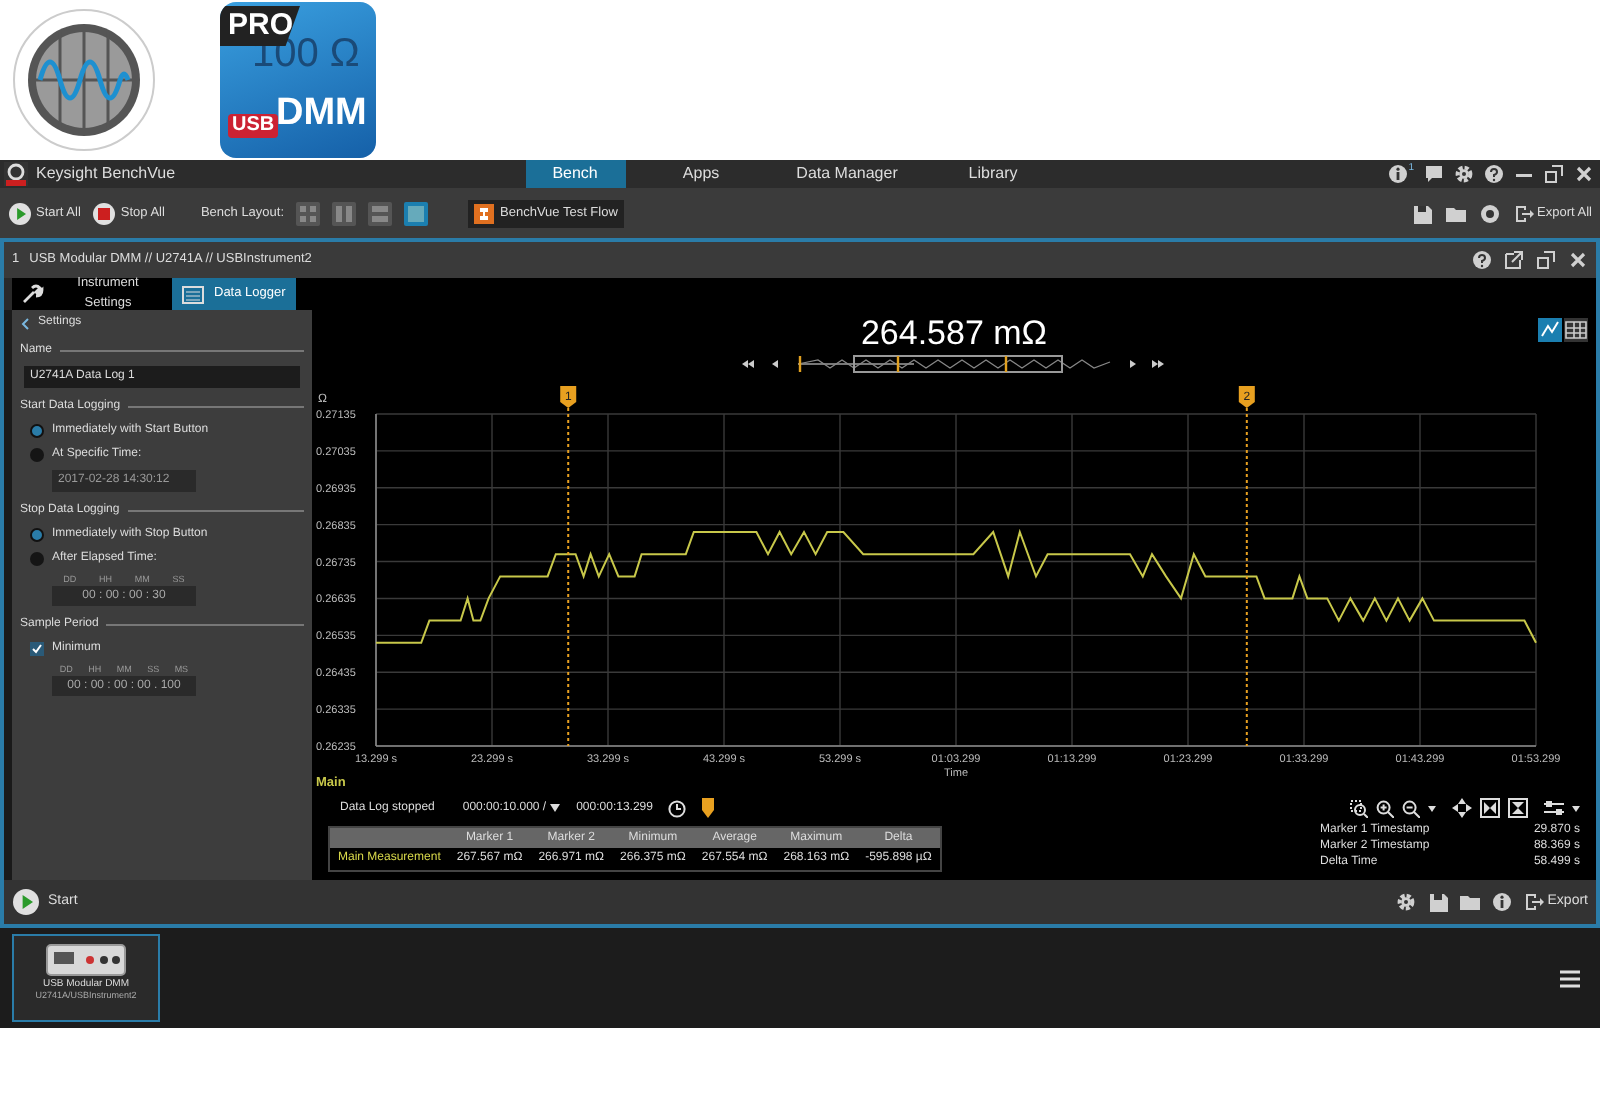 The width and height of the screenshot is (1600, 1120). What do you see at coordinates (1514, 260) in the screenshot?
I see `popout-icon` at bounding box center [1514, 260].